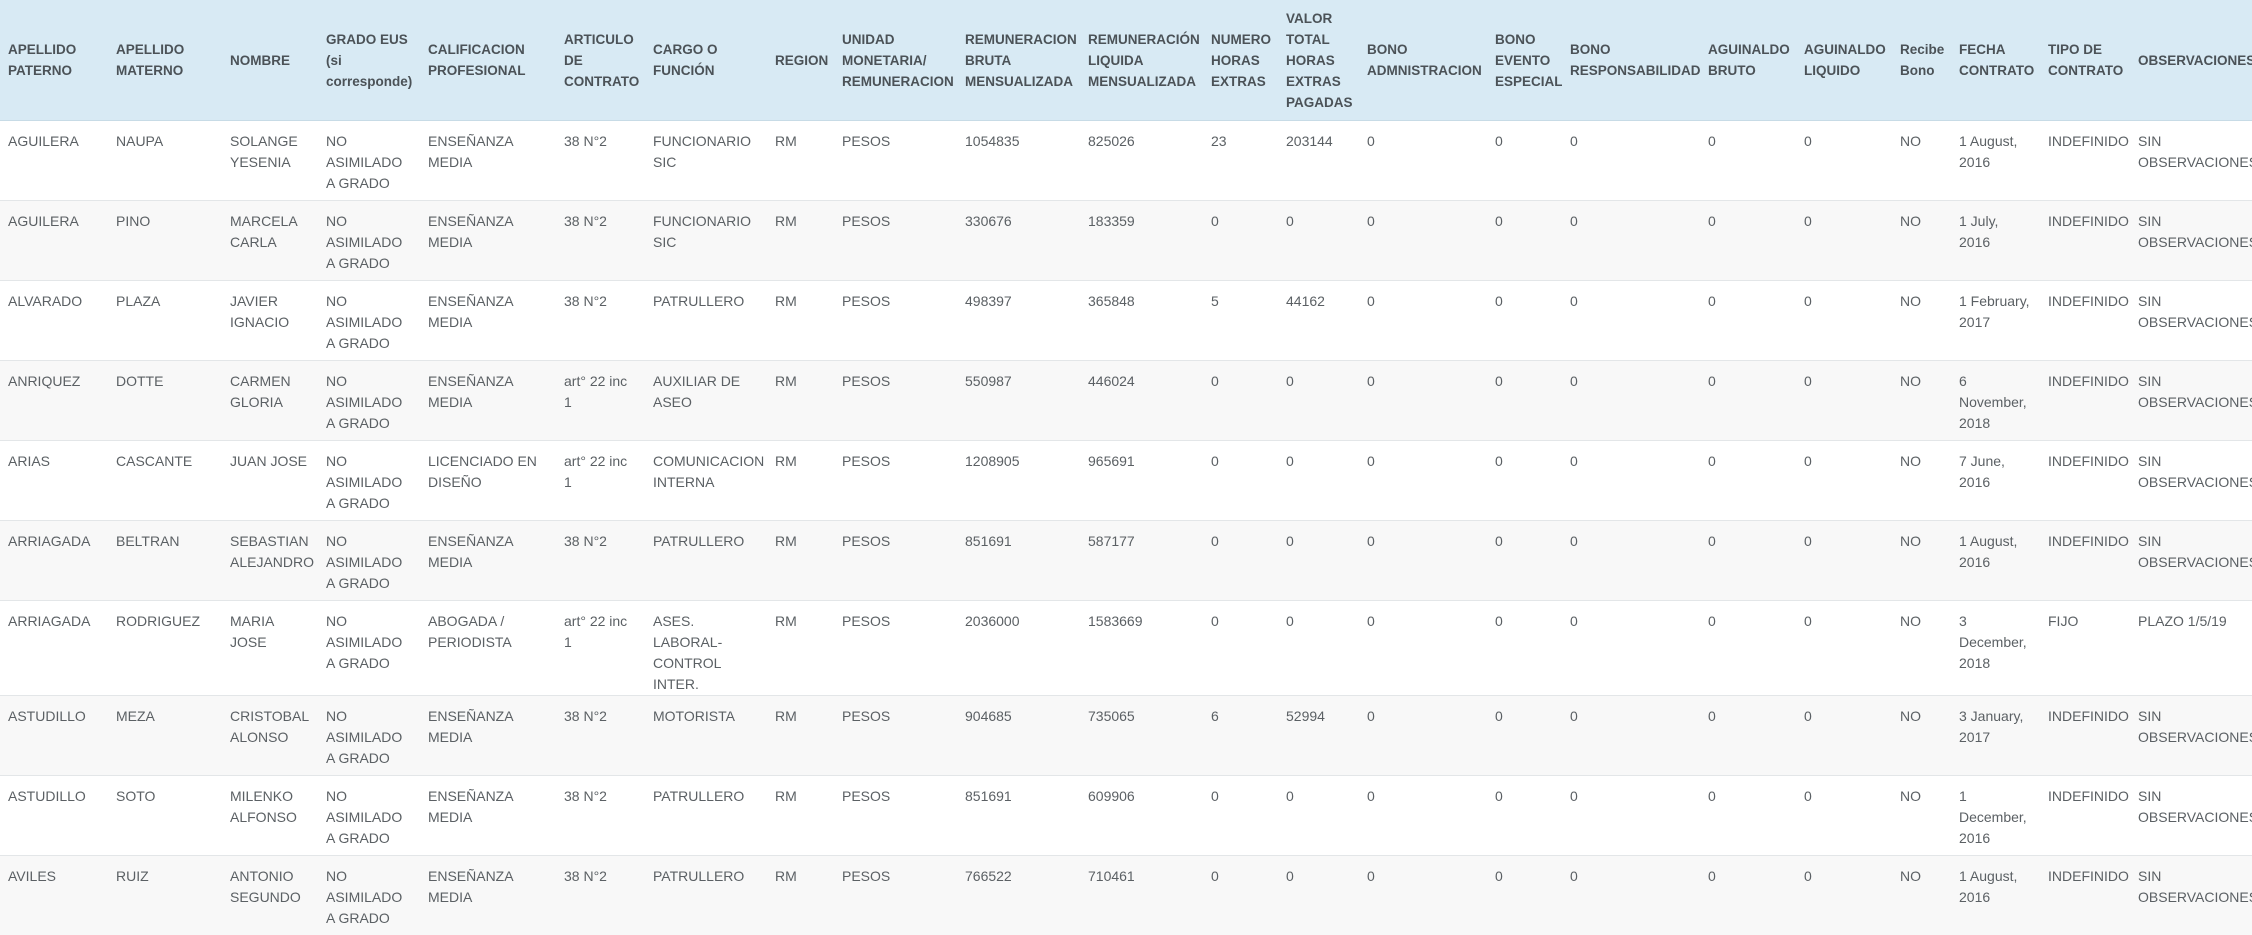 Image resolution: width=2252 pixels, height=935 pixels. Describe the element at coordinates (706, 481) in the screenshot. I see `table-cell: COMUNICACION INTERNA` at that location.